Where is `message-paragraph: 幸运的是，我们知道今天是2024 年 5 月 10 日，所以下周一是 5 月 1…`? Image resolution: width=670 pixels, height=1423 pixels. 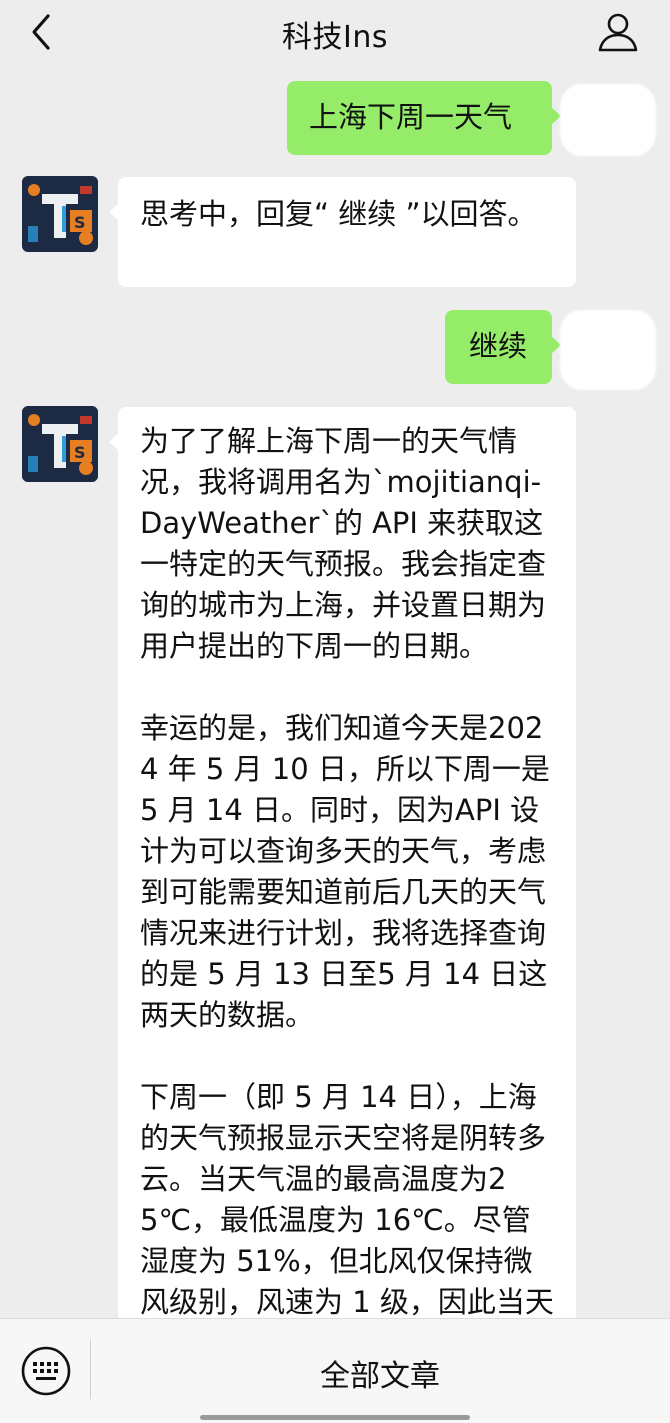 message-paragraph: 幸运的是，我们知道今天是2024 年 5 月 10 日，所以下周一是 5 月 1… is located at coordinates (345, 871).